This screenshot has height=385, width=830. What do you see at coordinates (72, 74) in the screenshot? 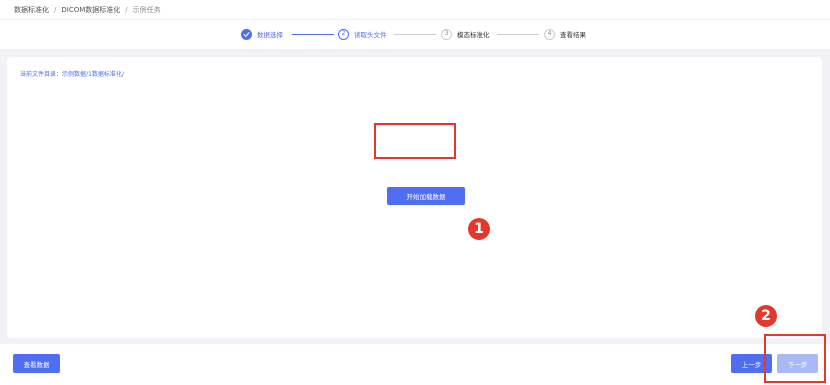
I see `current-directory-text: 当前文件目录：示例数据/1数据标准化/` at bounding box center [72, 74].